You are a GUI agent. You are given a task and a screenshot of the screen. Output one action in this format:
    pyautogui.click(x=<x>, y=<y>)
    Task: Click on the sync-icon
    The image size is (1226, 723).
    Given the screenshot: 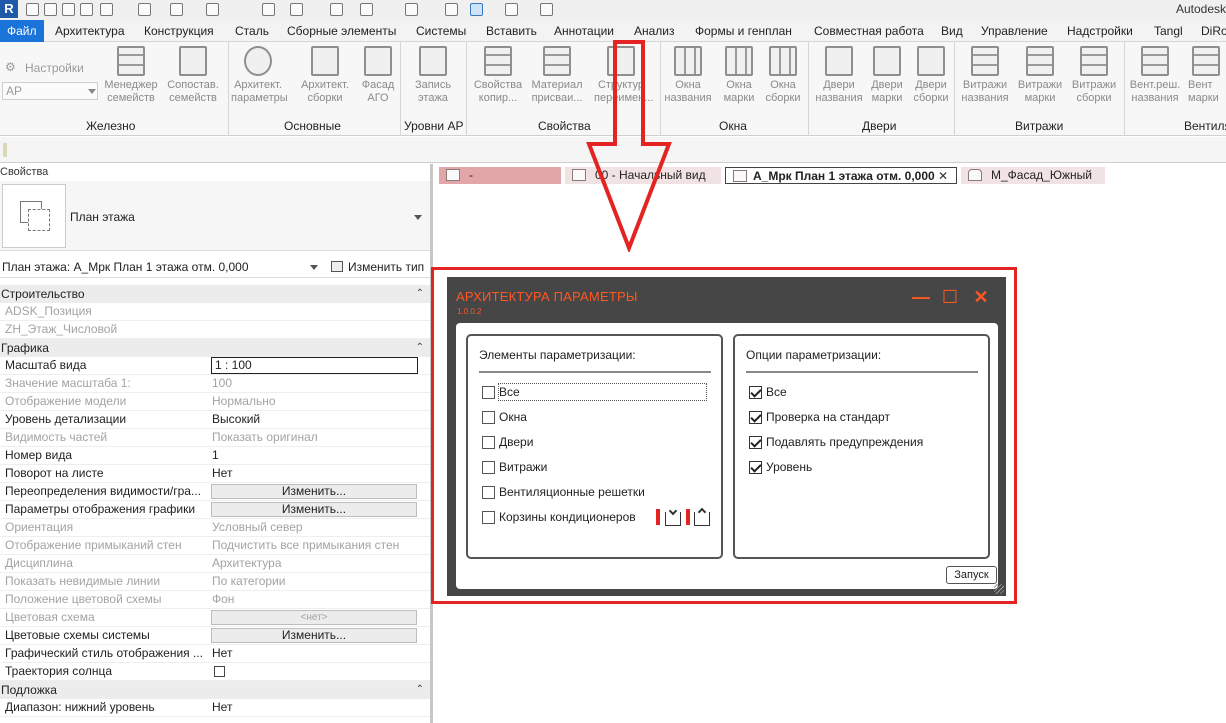 What is the action you would take?
    pyautogui.click(x=106, y=9)
    